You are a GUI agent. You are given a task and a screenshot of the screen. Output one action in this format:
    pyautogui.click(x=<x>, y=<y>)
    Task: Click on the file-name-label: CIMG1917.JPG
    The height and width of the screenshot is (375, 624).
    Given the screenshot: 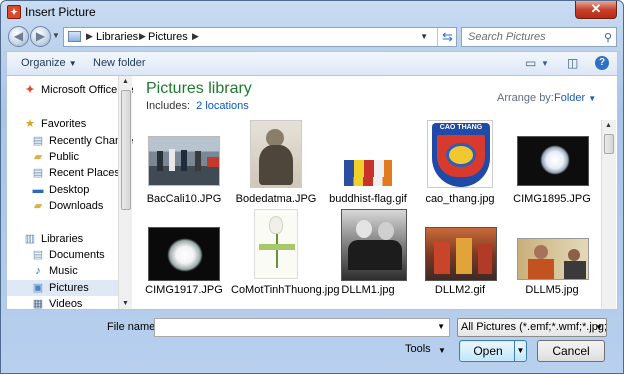 What is the action you would take?
    pyautogui.click(x=184, y=290)
    